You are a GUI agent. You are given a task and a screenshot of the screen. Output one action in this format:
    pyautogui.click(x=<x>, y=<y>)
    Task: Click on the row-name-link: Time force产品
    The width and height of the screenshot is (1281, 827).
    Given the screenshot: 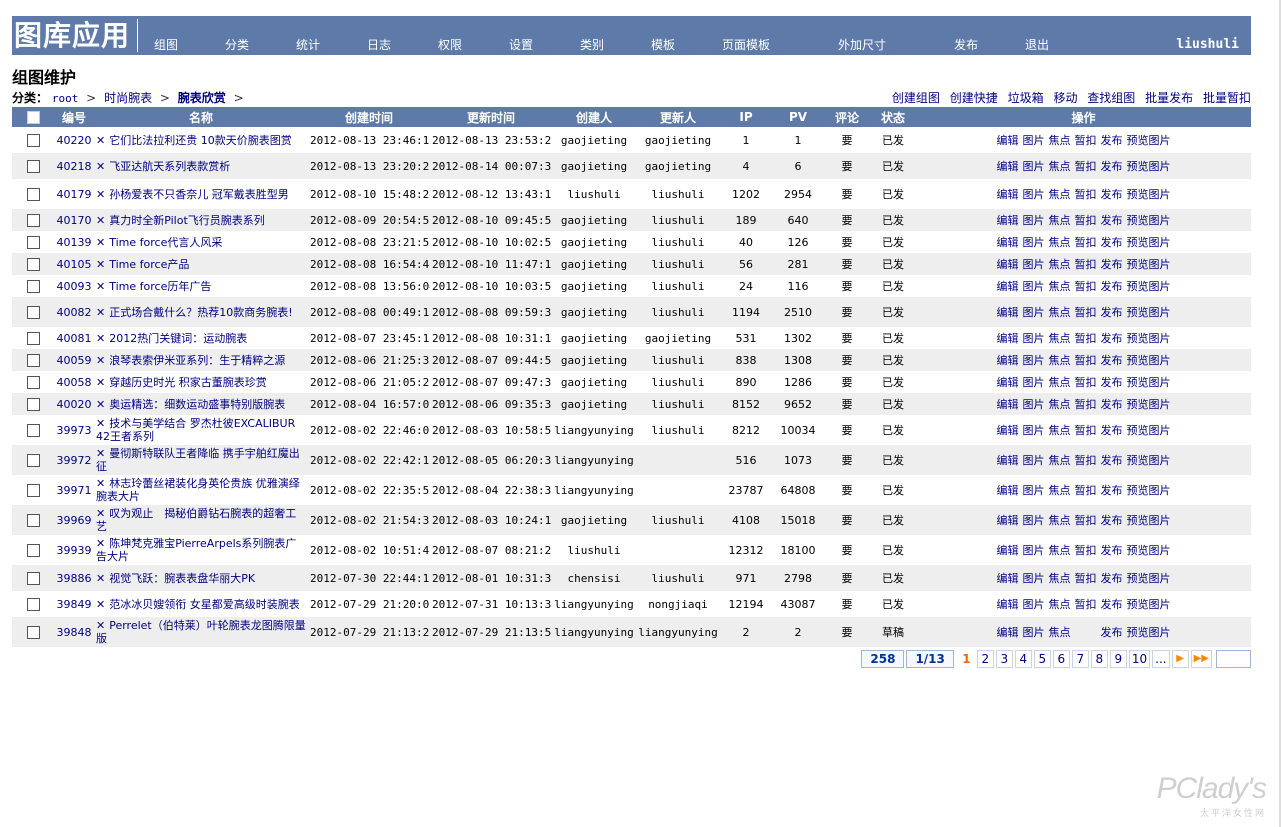 What is the action you would take?
    pyautogui.click(x=149, y=264)
    